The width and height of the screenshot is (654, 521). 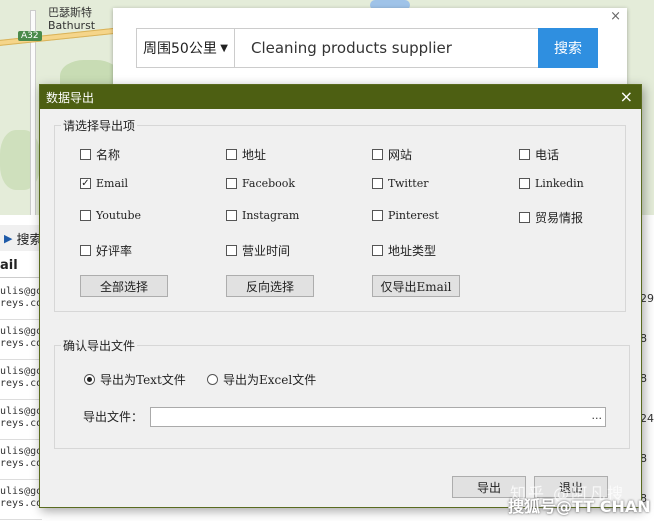 What do you see at coordinates (108, 155) in the screenshot?
I see `field-checkbox-label: 名称` at bounding box center [108, 155].